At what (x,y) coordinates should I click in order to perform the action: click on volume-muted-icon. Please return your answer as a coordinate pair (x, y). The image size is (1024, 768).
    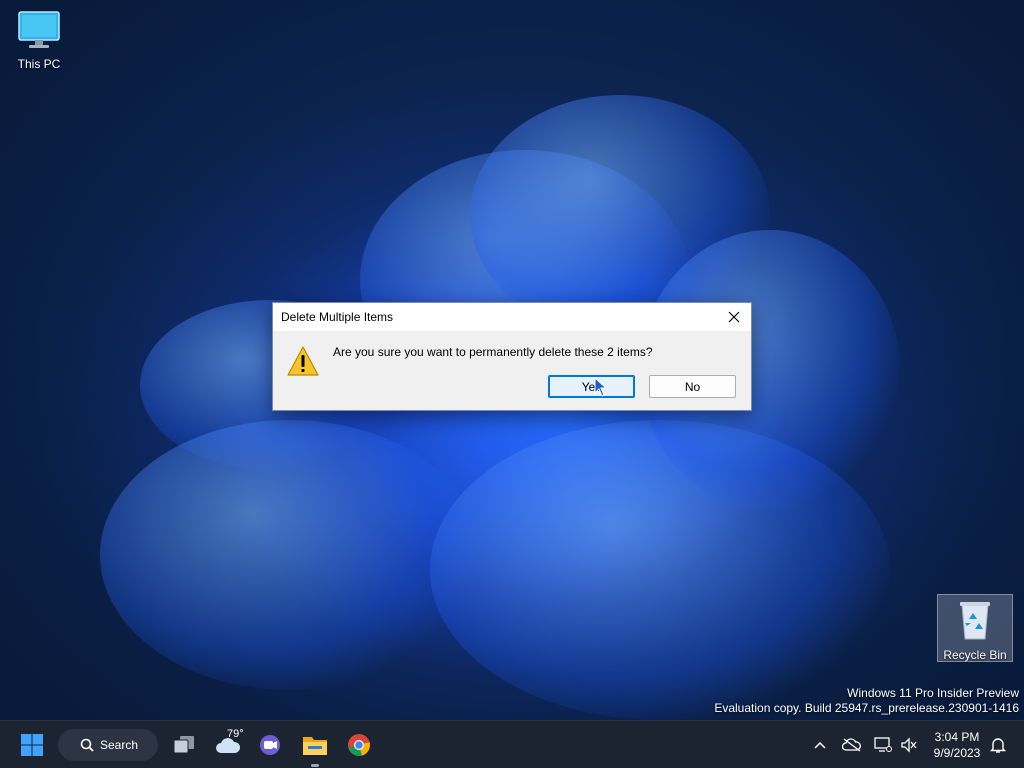
    Looking at the image, I should click on (909, 745).